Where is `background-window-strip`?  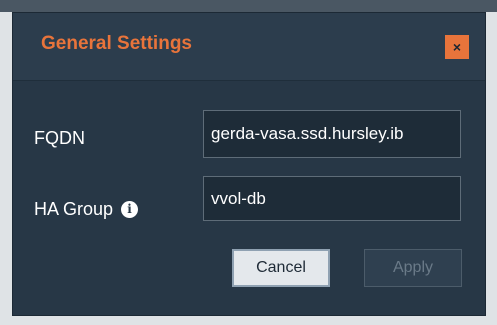
background-window-strip is located at coordinates (248, 6).